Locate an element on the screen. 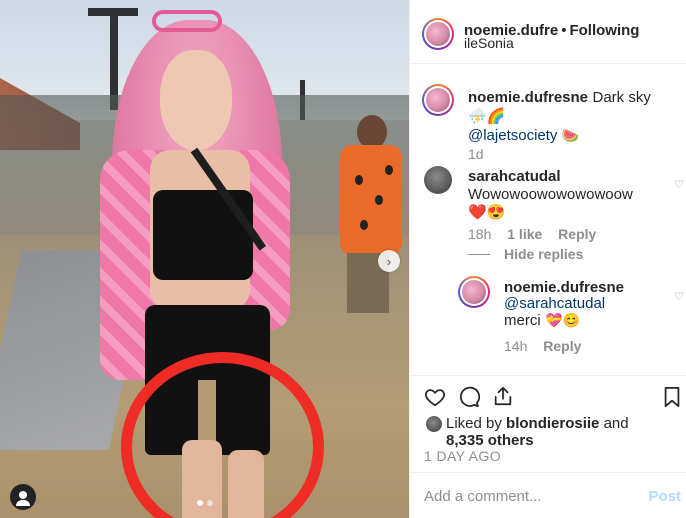 Image resolution: width=686 pixels, height=518 pixels. comment-meta: 18h 1 like Reply is located at coordinates (532, 234).